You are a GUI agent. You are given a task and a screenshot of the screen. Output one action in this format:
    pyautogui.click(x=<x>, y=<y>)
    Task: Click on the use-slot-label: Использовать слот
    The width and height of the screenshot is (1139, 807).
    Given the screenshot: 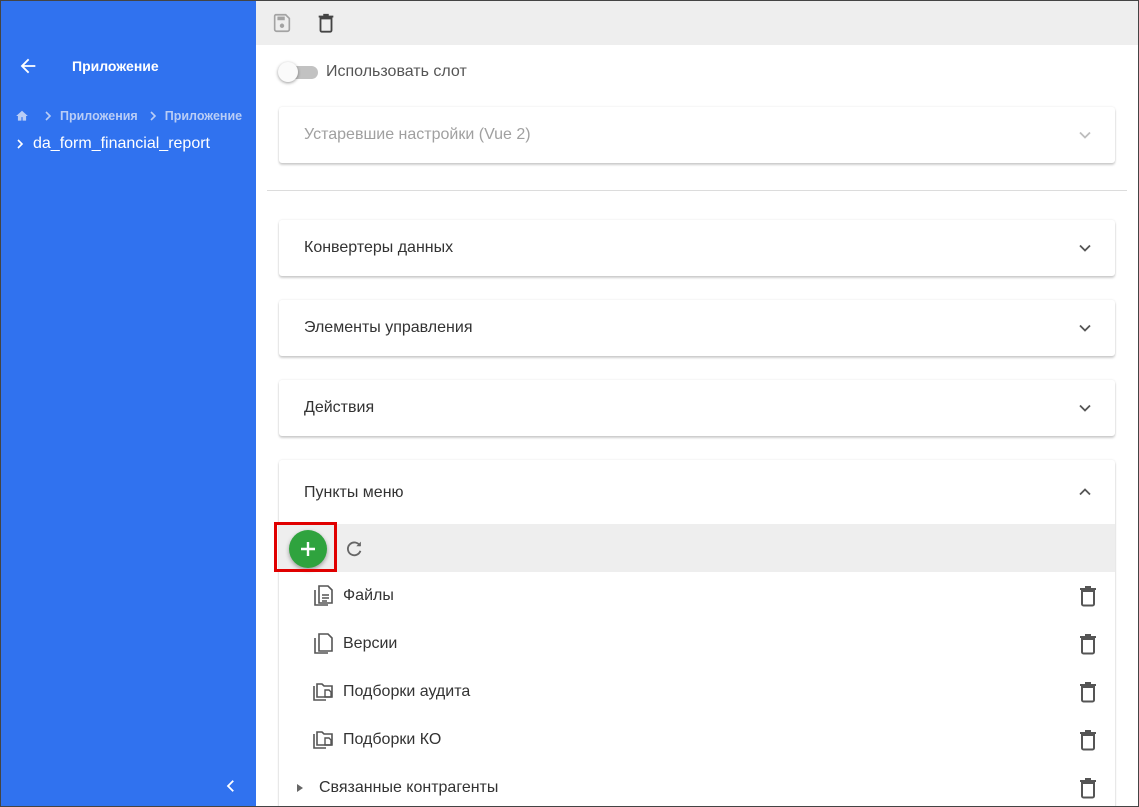 What is the action you would take?
    pyautogui.click(x=396, y=71)
    